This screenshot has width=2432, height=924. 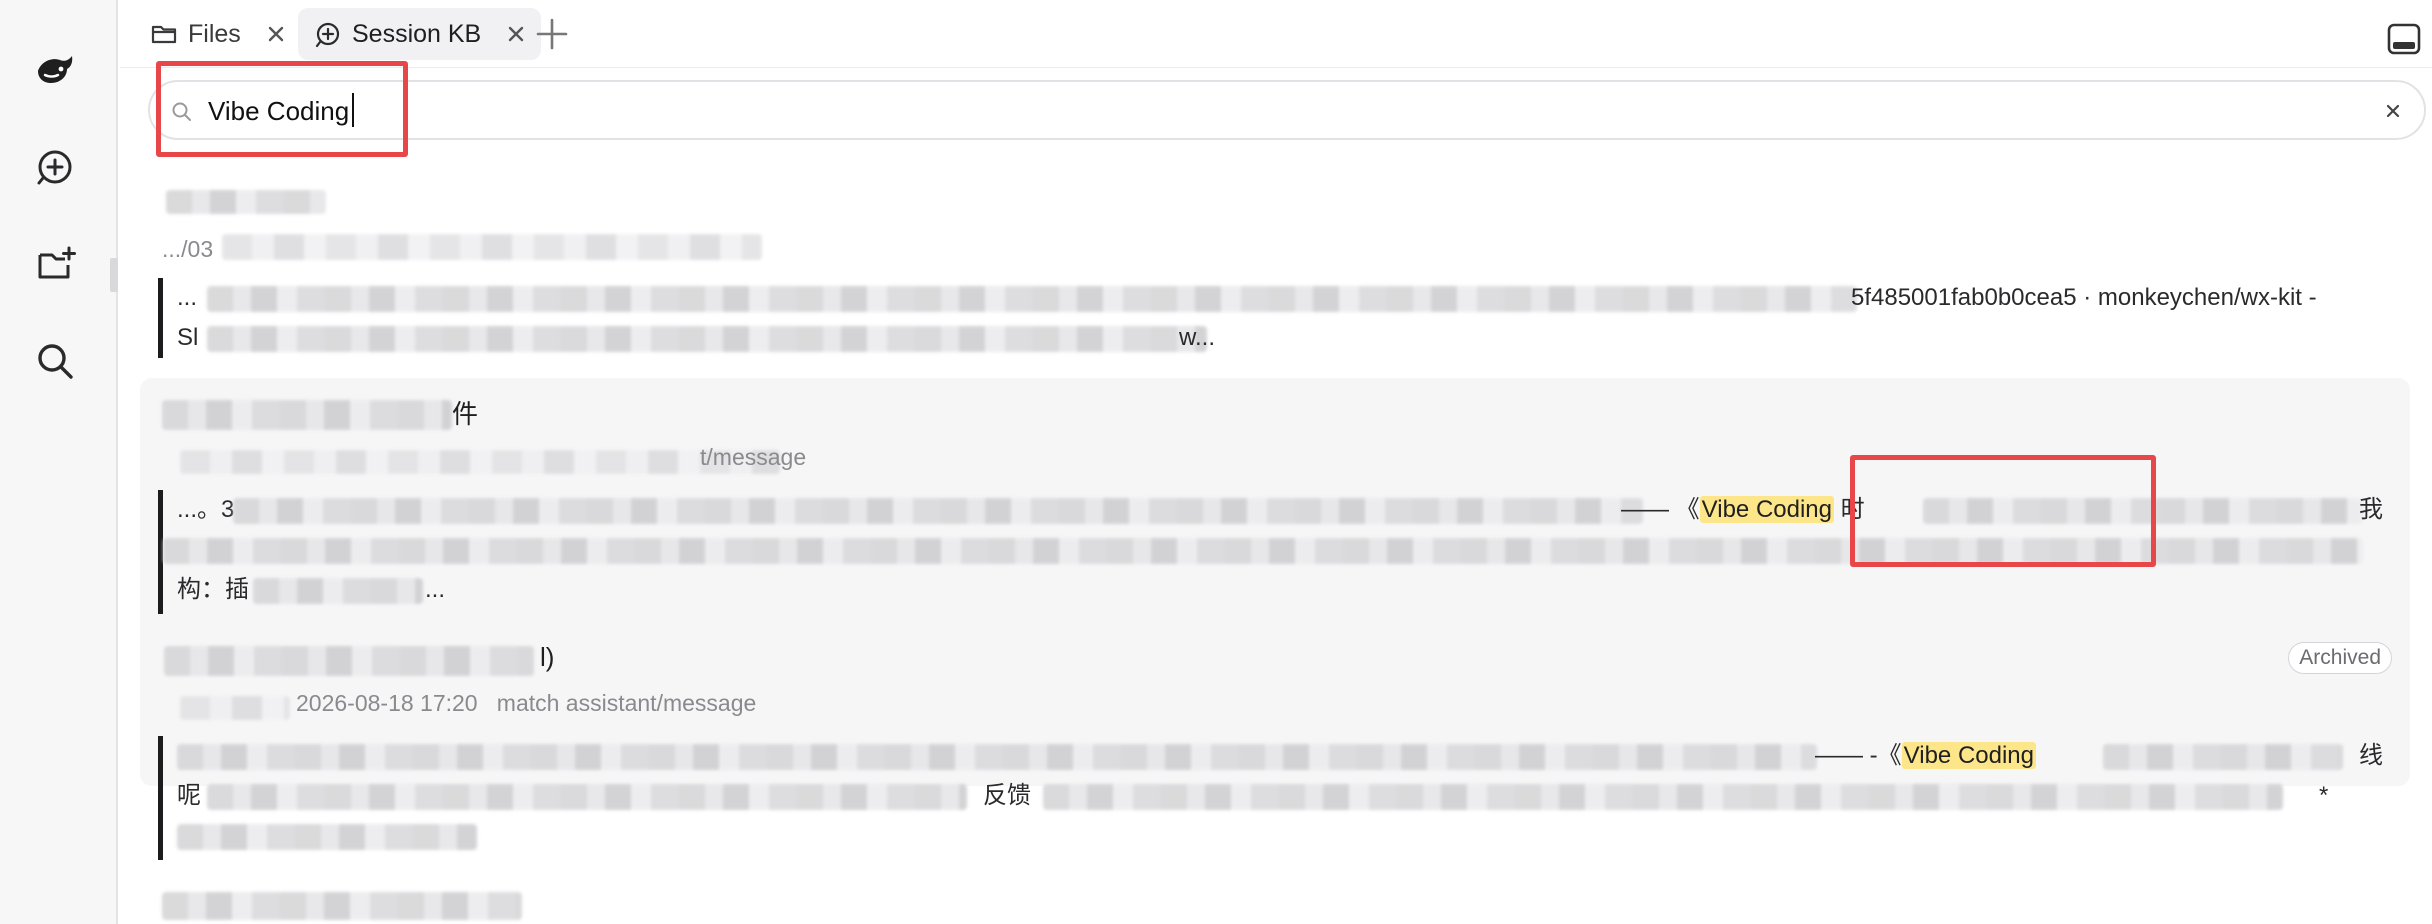 What do you see at coordinates (353, 110) in the screenshot?
I see `text-caret` at bounding box center [353, 110].